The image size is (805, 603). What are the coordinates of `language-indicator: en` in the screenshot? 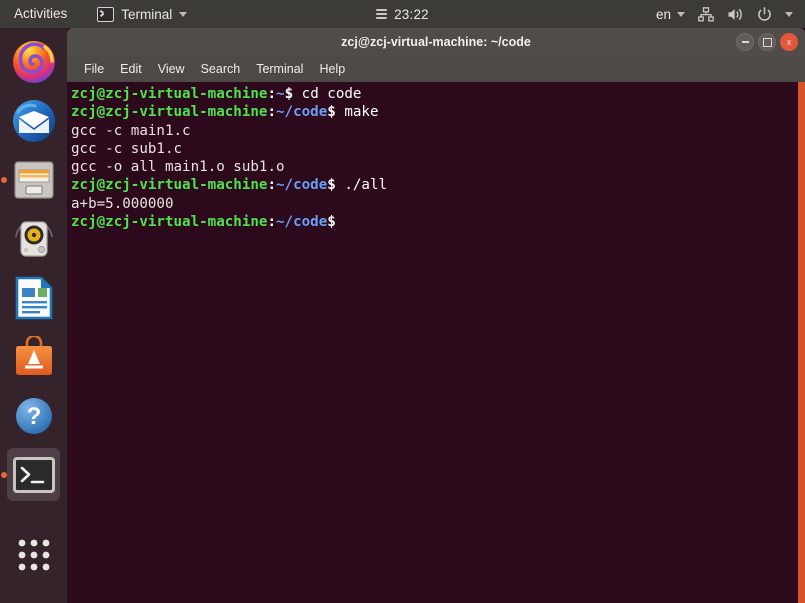 It's located at (670, 14).